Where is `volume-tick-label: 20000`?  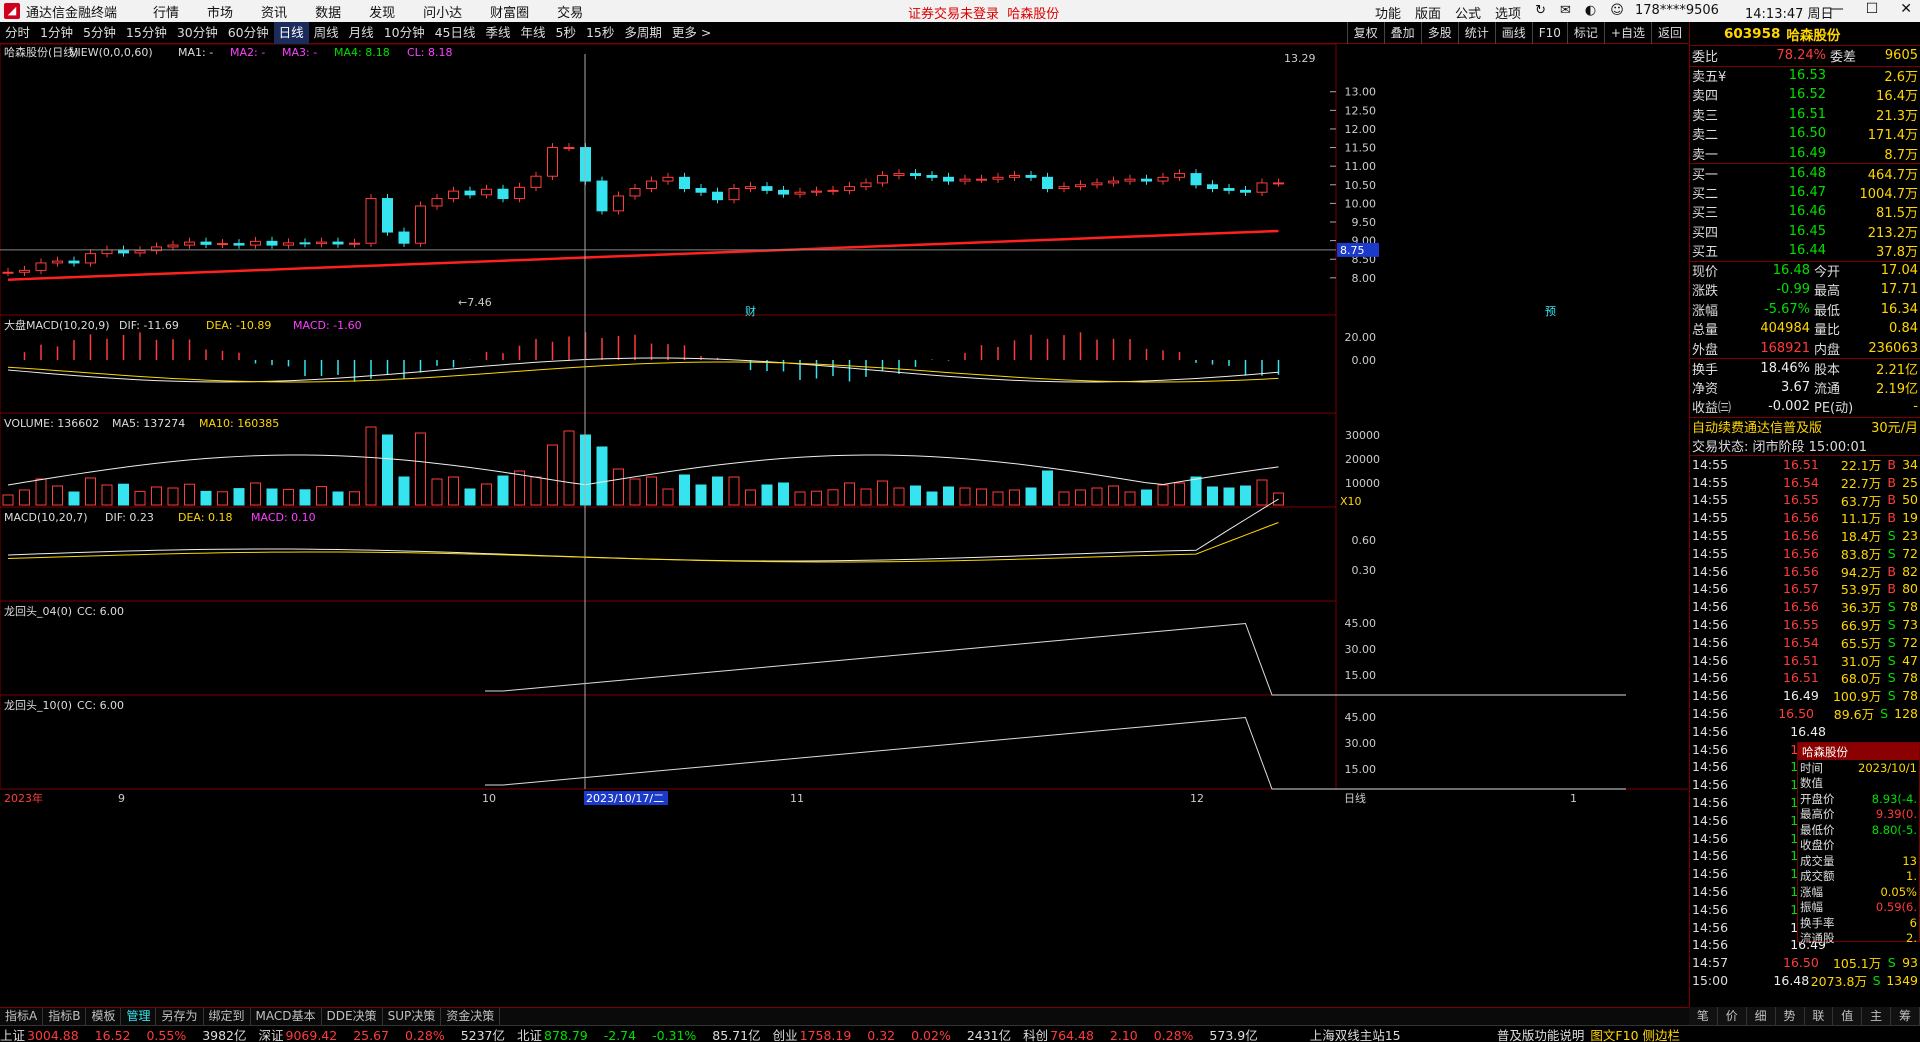
volume-tick-label: 20000 is located at coordinates (1362, 459).